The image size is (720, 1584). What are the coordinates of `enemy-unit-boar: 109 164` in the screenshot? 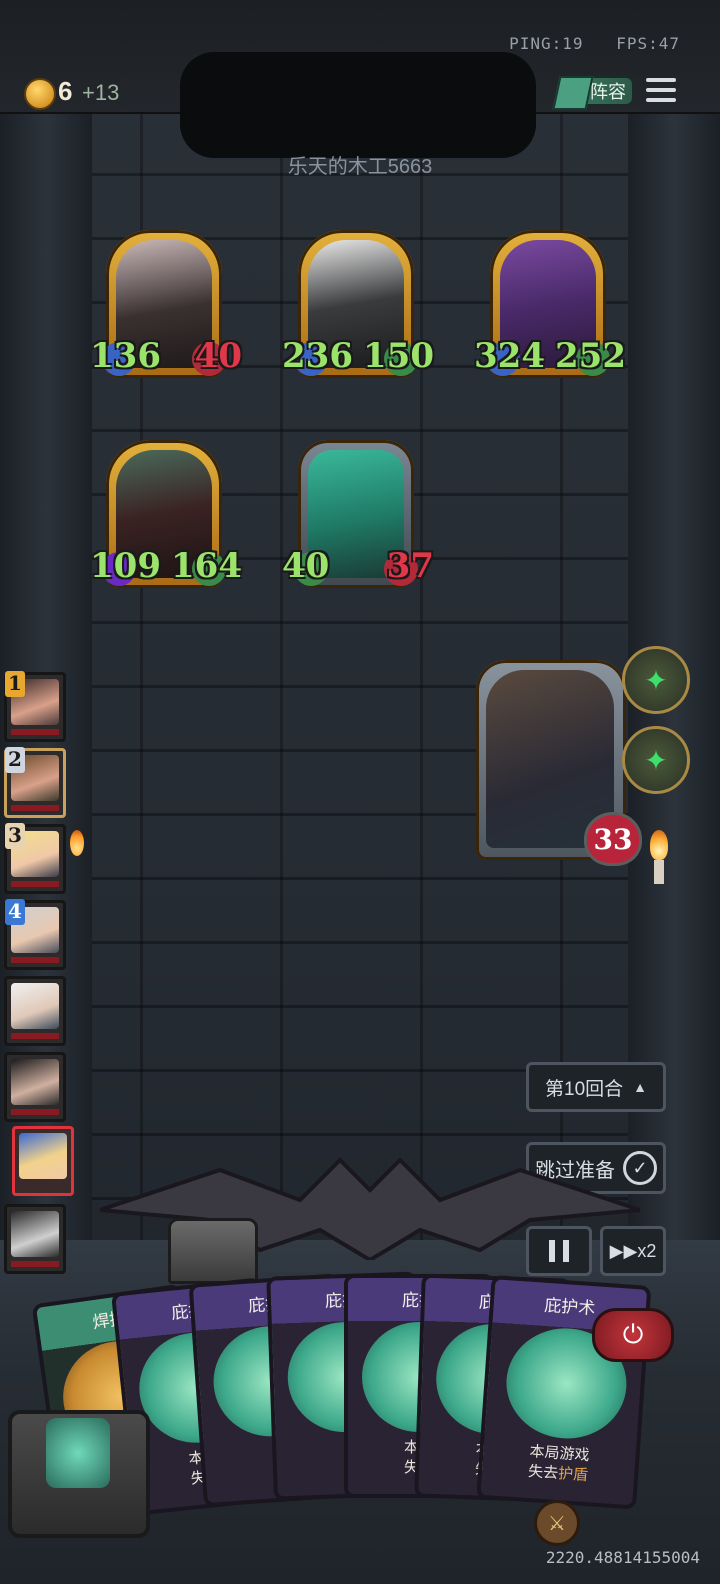 It's located at (166, 514).